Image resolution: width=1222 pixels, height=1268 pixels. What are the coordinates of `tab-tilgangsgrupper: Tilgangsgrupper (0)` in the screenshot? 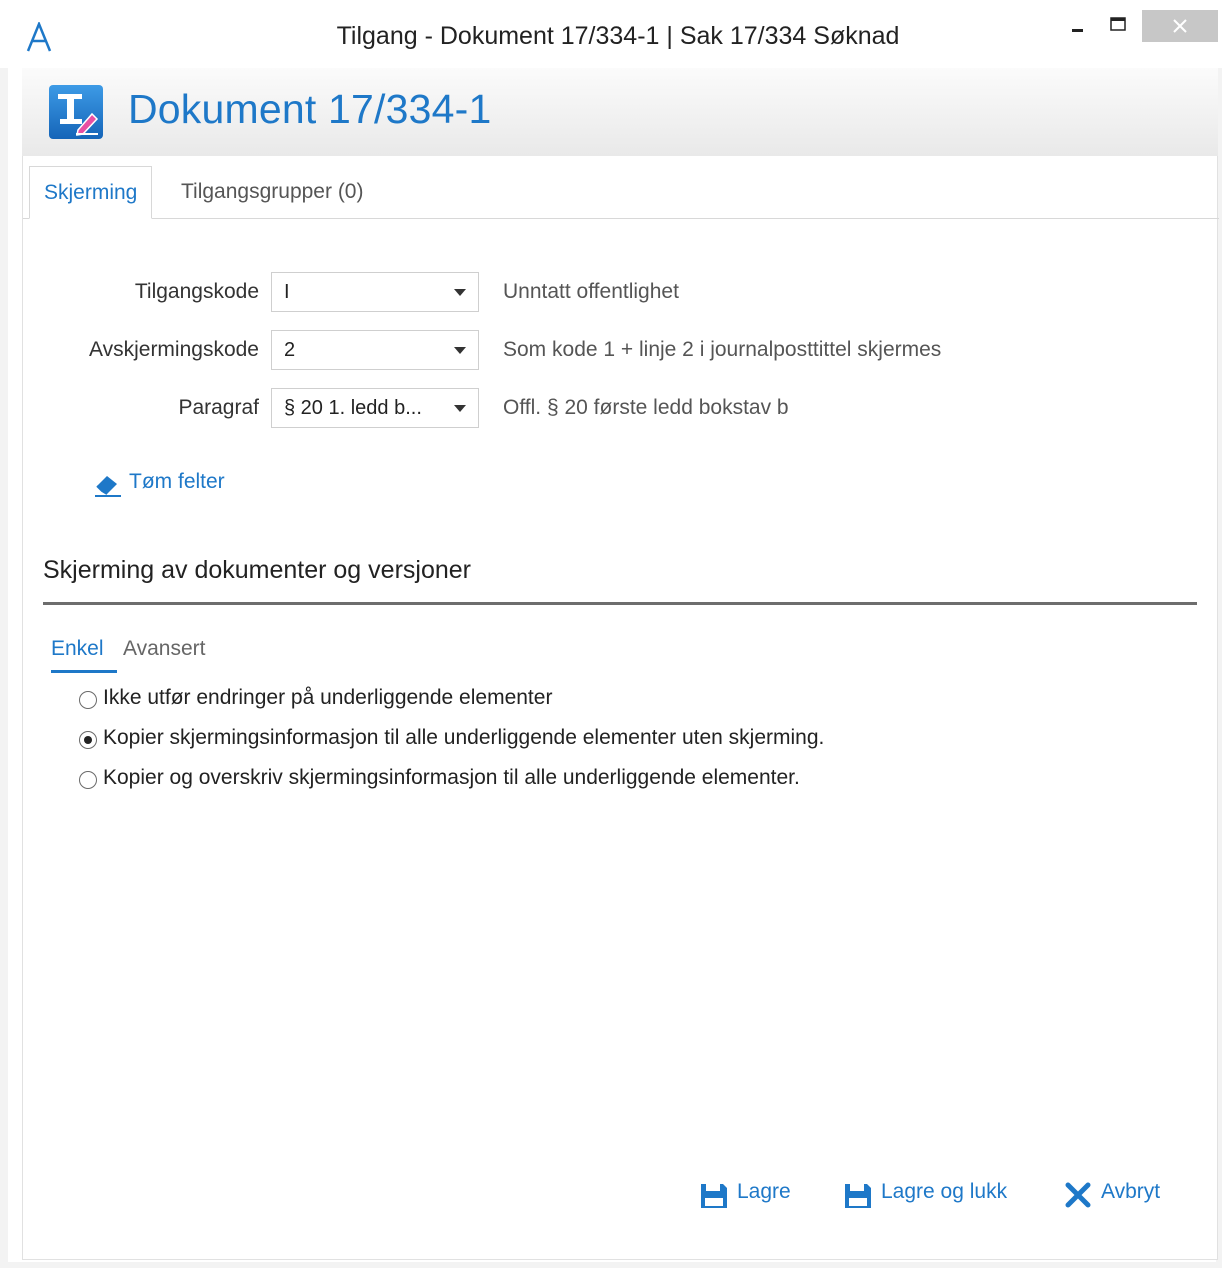 It's located at (272, 192).